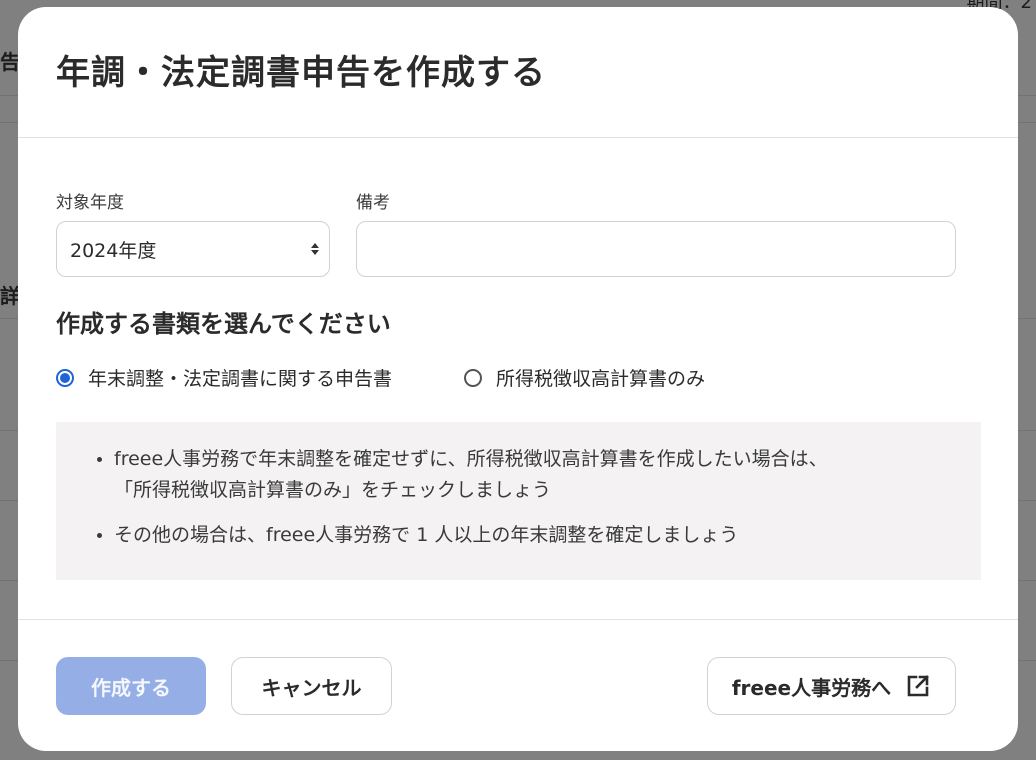  Describe the element at coordinates (811, 687) in the screenshot. I see `open-freee-hr-label: freee人事労務へ` at that location.